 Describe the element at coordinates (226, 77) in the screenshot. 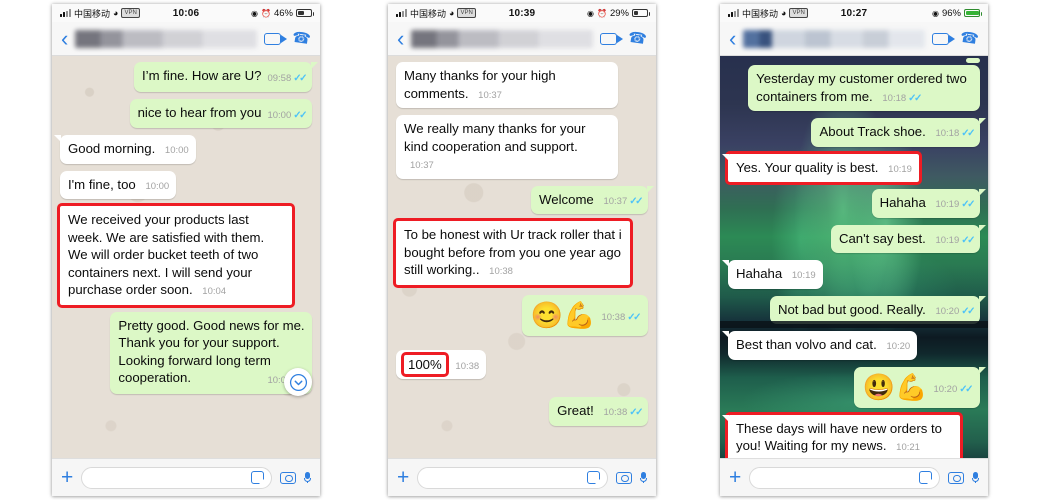

I see `message-bubble-outgoing: I’m fine. How are U? 09:58 ✓✓` at that location.